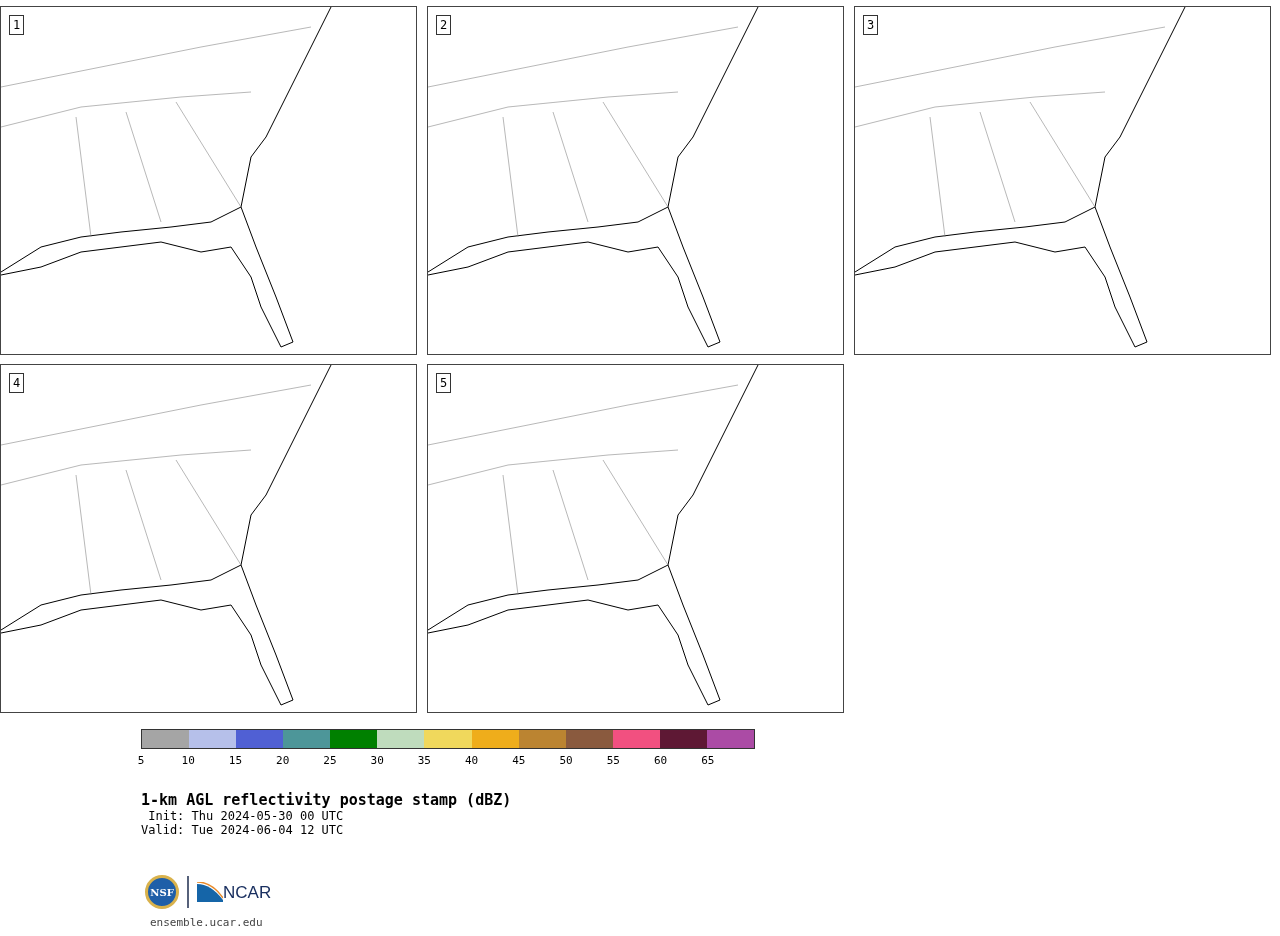 Image resolution: width=1280 pixels, height=936 pixels. What do you see at coordinates (235, 761) in the screenshot?
I see `legend-tick-label: 15` at bounding box center [235, 761].